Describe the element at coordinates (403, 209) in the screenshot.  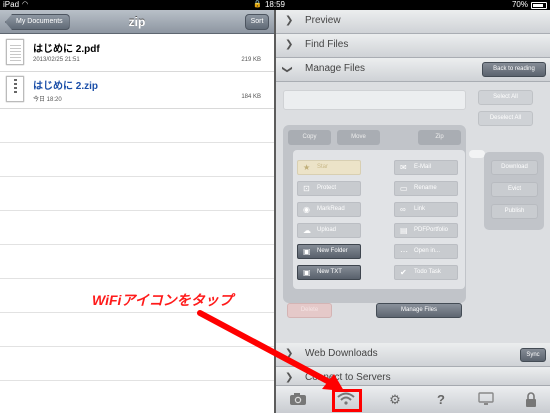
I see `link-icon: ∞` at that location.